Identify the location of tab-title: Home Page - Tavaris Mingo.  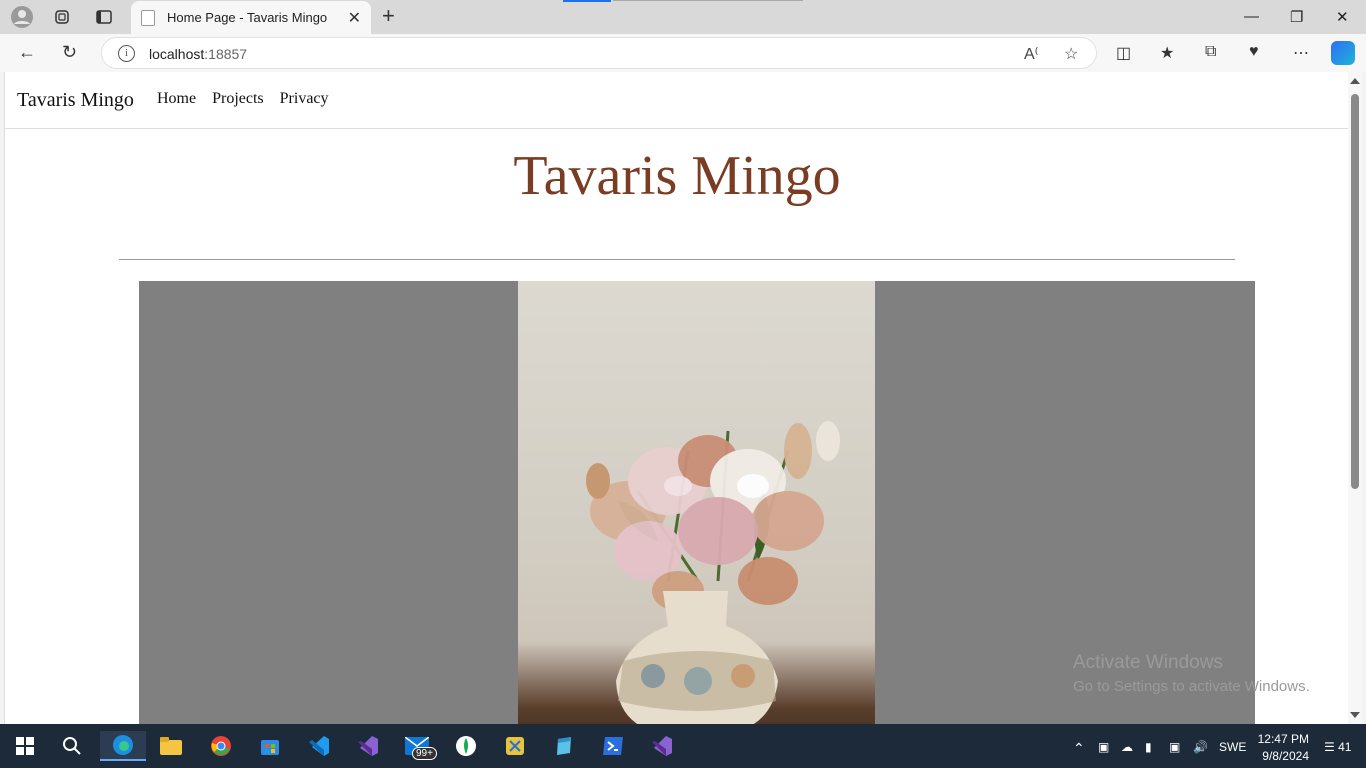
(247, 17).